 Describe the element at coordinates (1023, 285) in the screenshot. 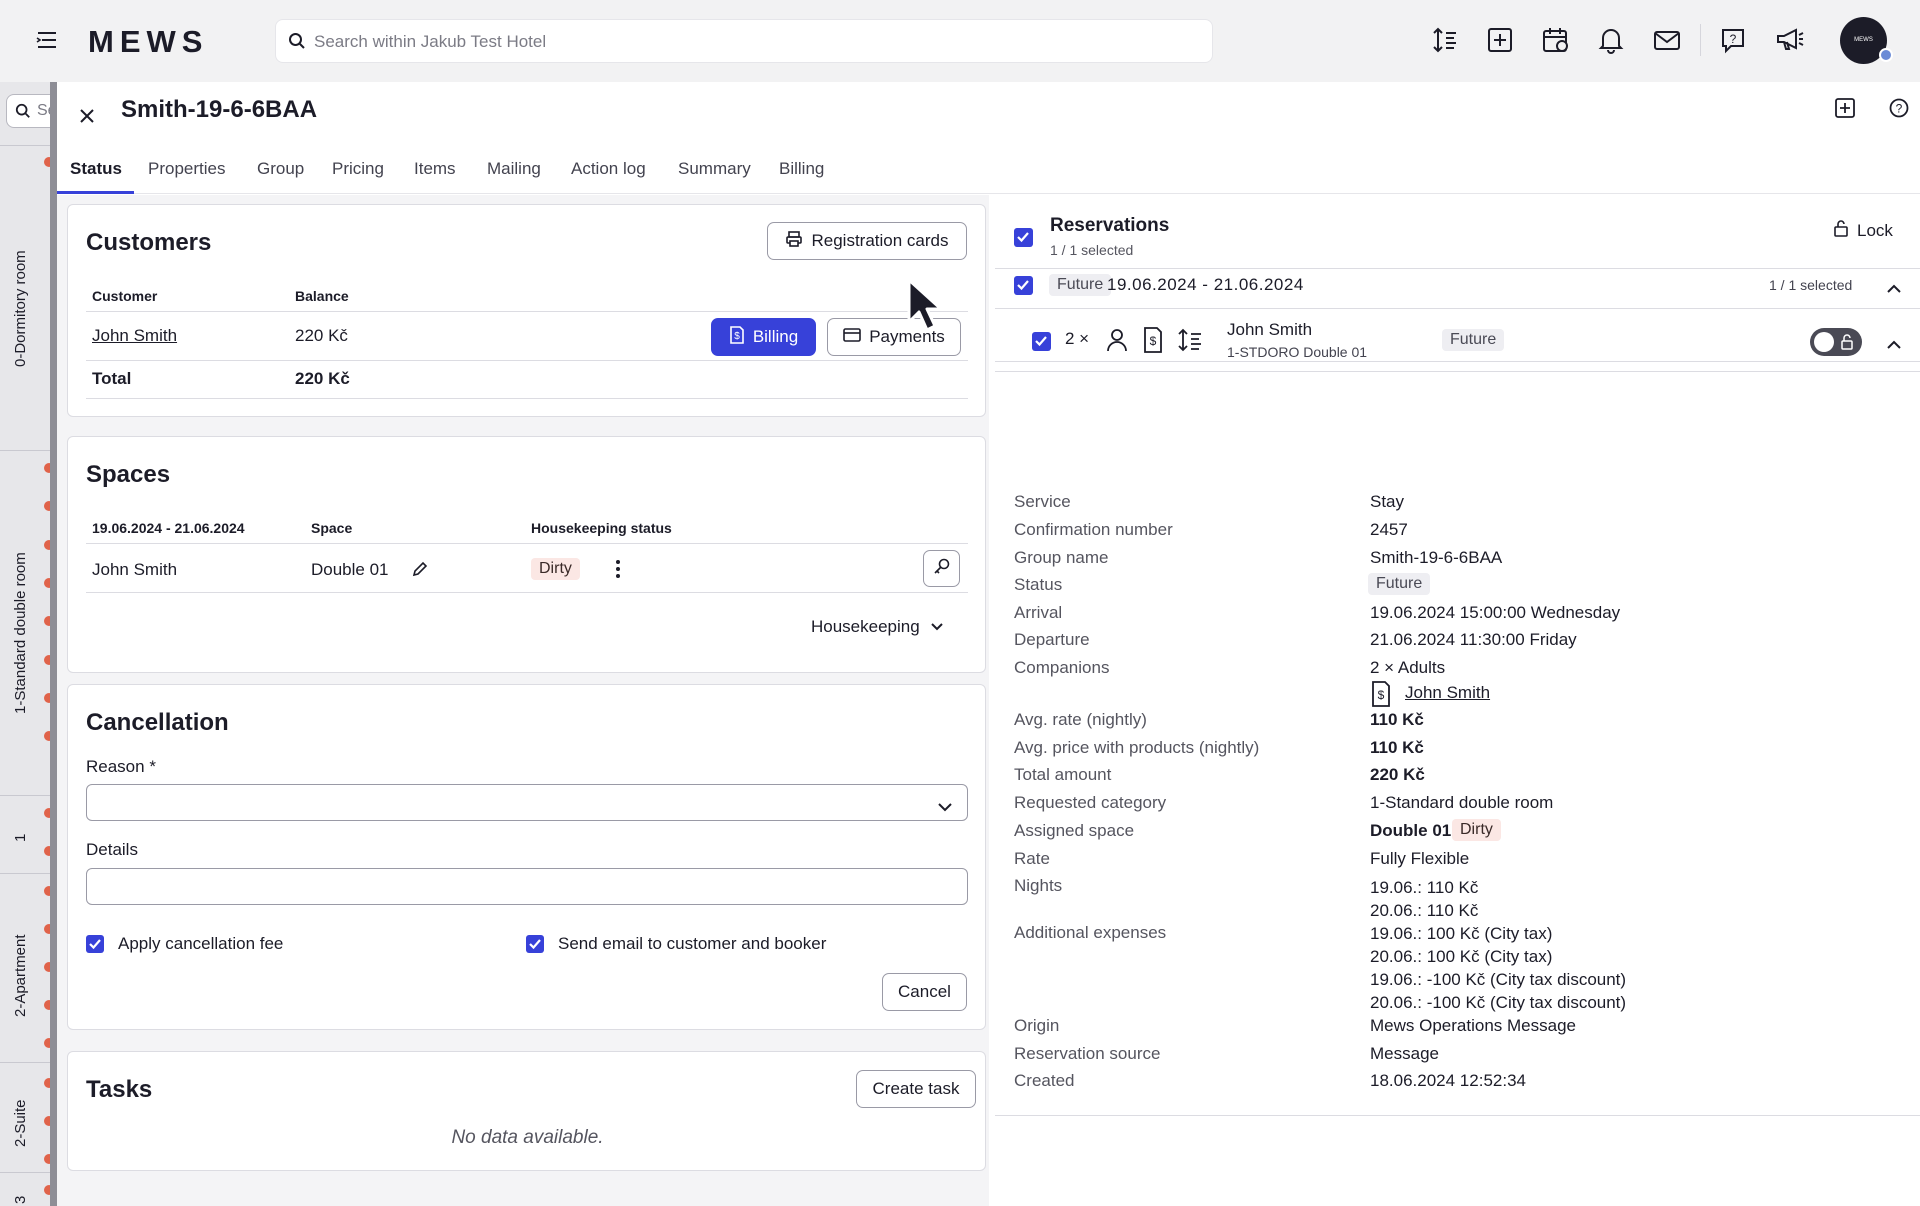

I see `group-checkbox` at that location.